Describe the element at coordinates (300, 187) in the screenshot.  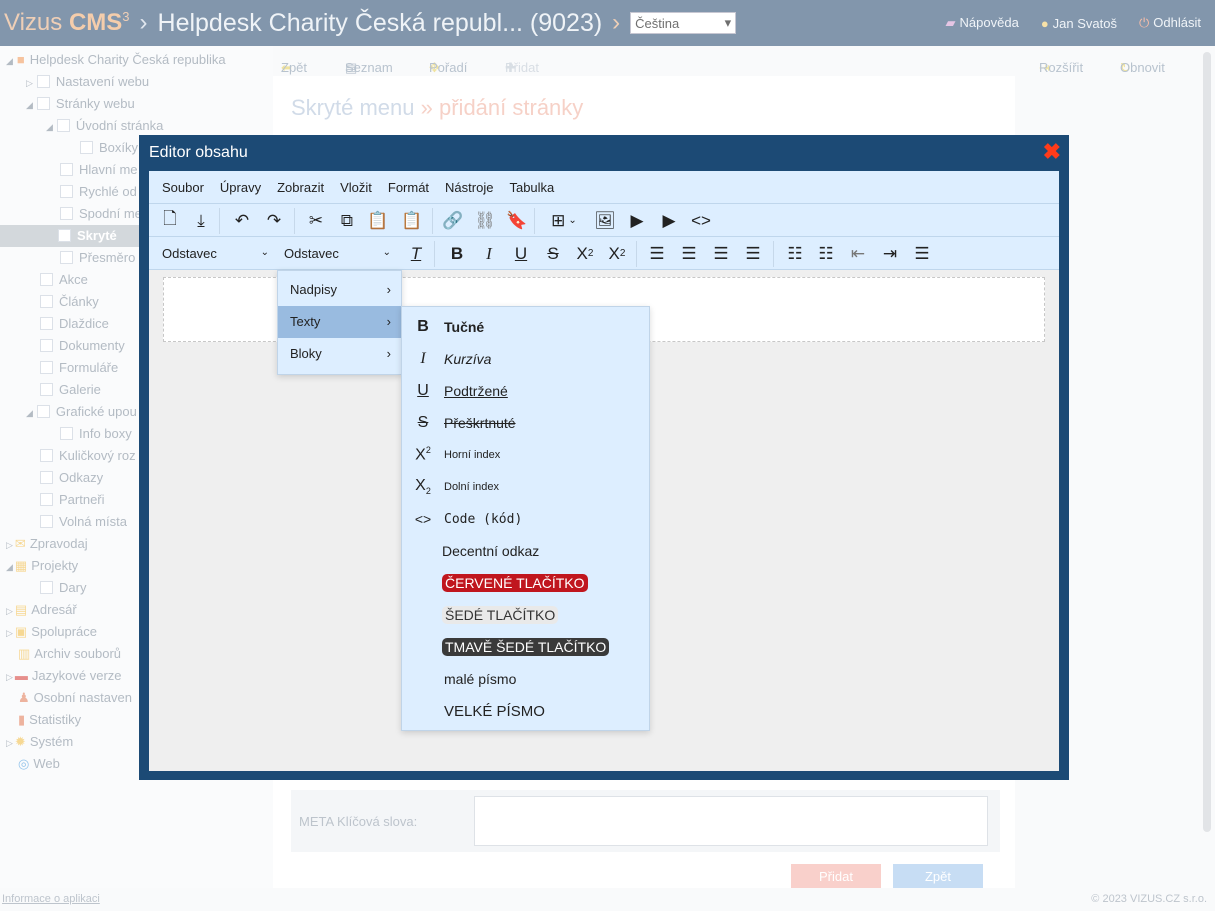
I see `menu-view: Zobrazit` at that location.